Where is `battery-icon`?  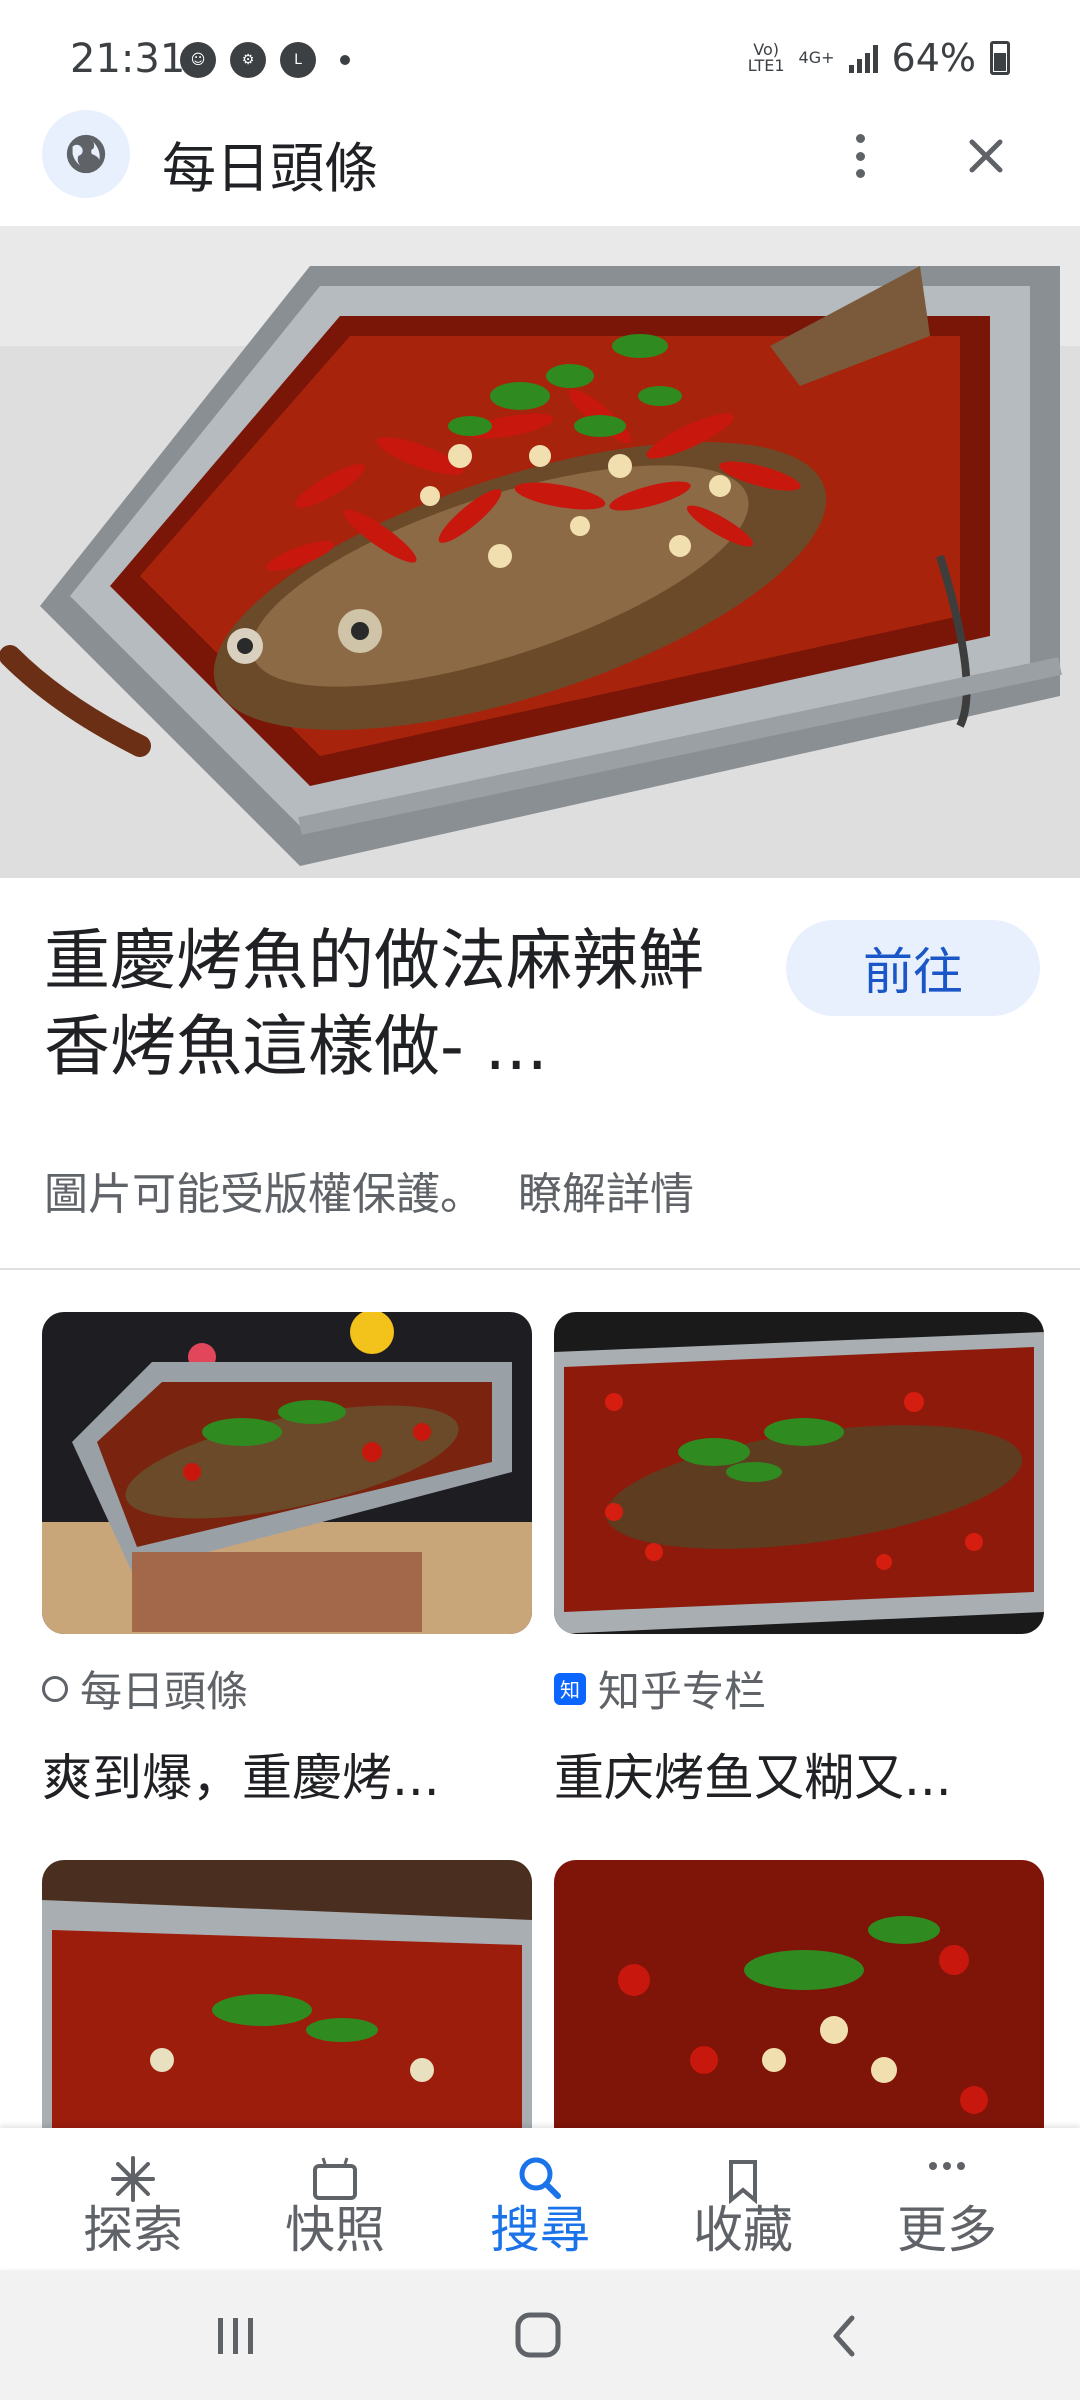 battery-icon is located at coordinates (1000, 58).